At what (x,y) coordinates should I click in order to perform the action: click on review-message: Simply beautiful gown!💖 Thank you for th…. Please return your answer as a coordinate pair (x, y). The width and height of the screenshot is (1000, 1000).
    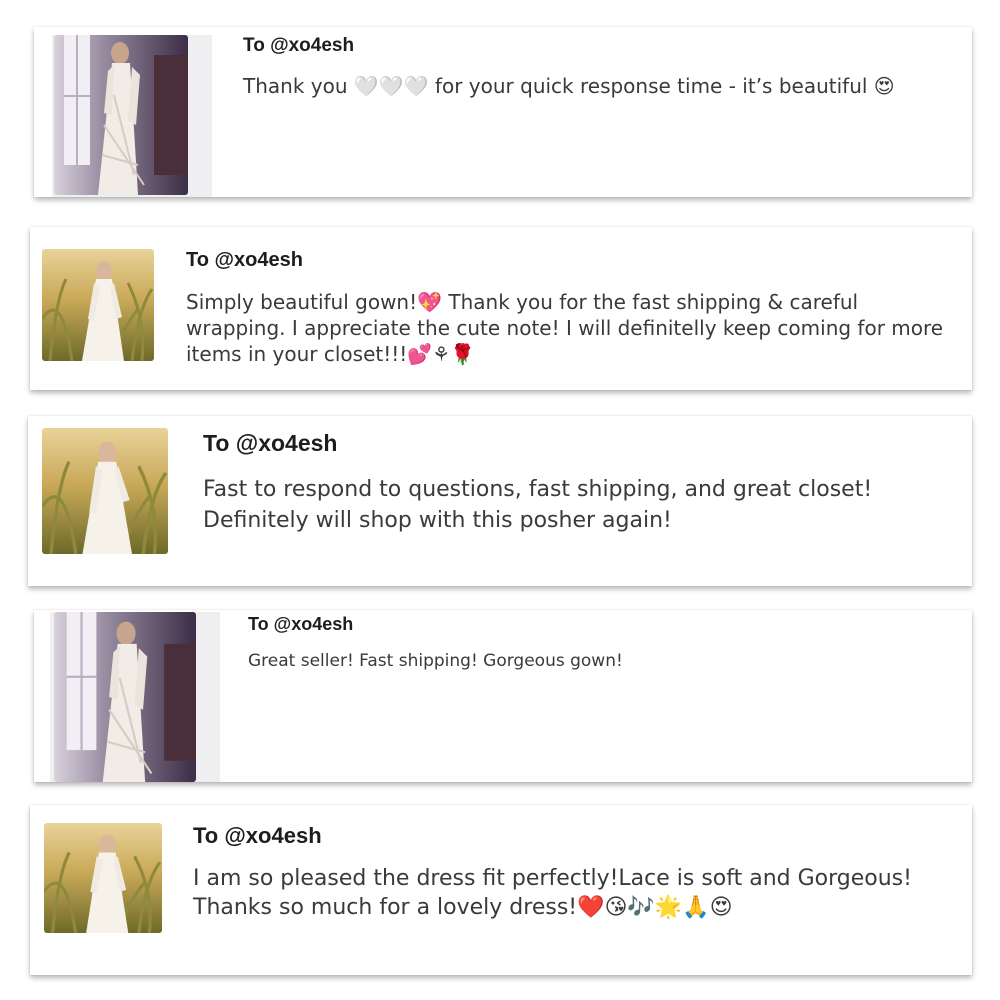
    Looking at the image, I should click on (565, 328).